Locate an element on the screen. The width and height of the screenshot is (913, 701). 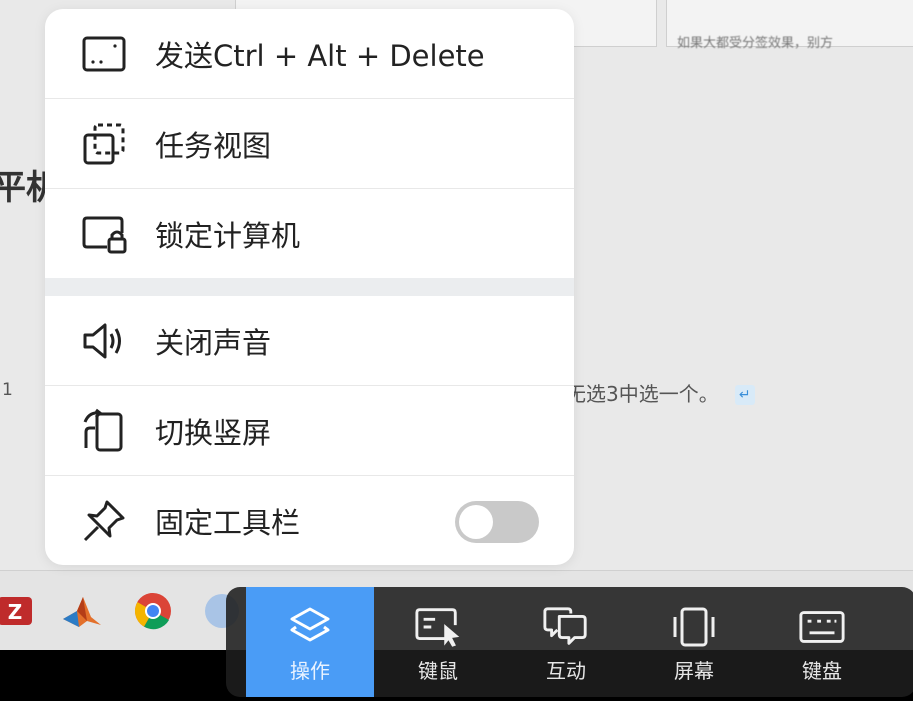
toolbar-tab-screen: 屏幕 is located at coordinates (694, 642).